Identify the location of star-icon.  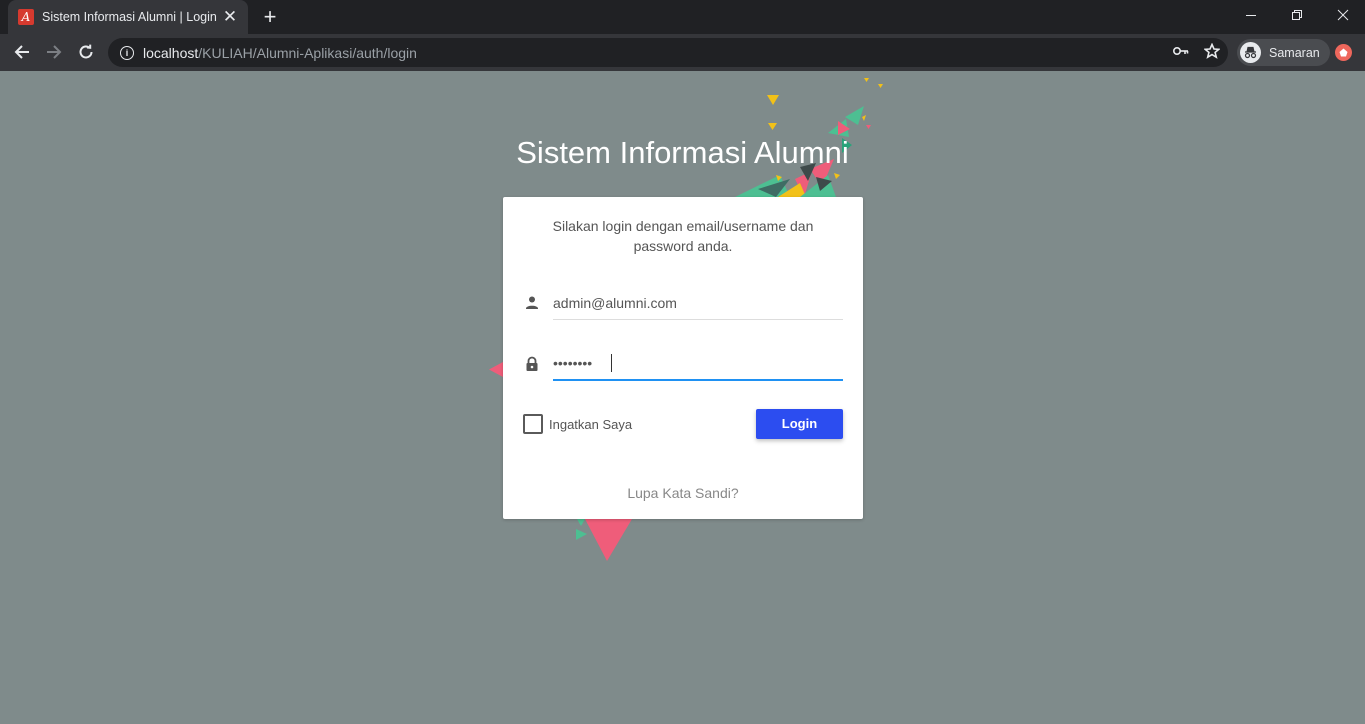
(1212, 53).